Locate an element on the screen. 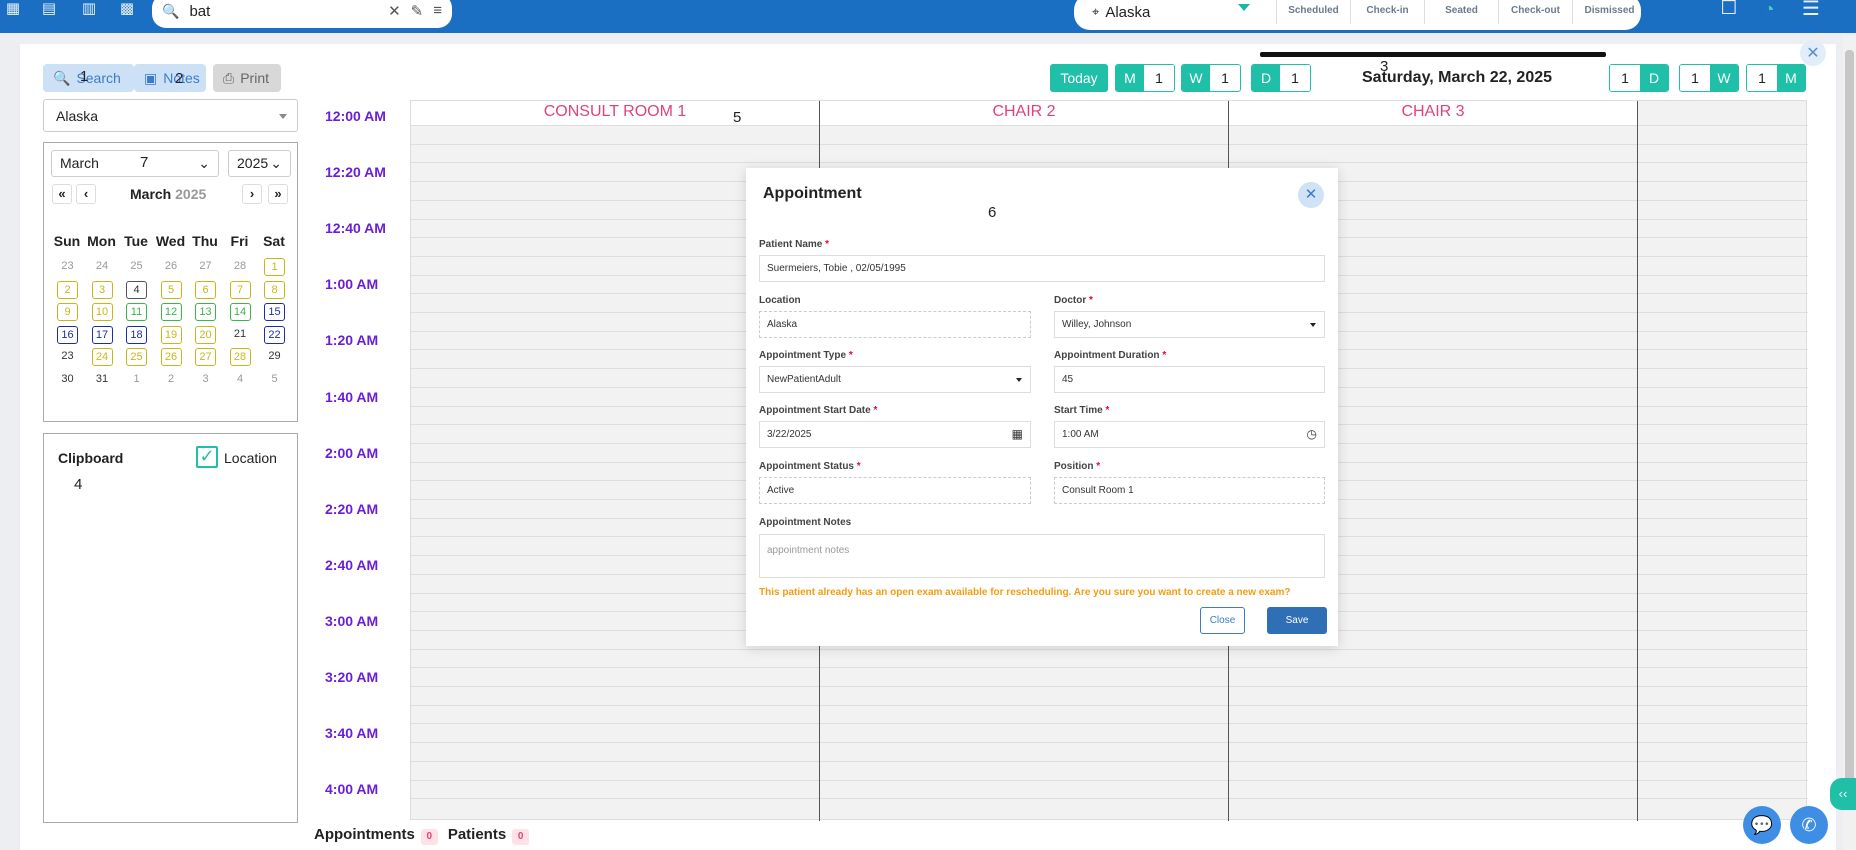  week-view-group: W1 is located at coordinates (1211, 78).